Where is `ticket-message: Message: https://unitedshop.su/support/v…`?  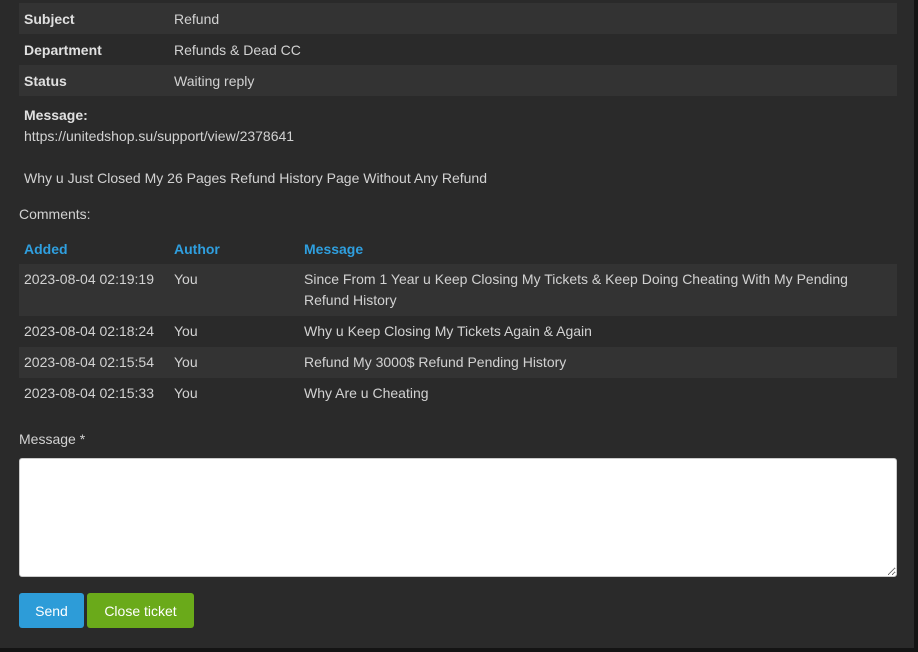 ticket-message: Message: https://unitedshop.su/support/v… is located at coordinates (255, 147).